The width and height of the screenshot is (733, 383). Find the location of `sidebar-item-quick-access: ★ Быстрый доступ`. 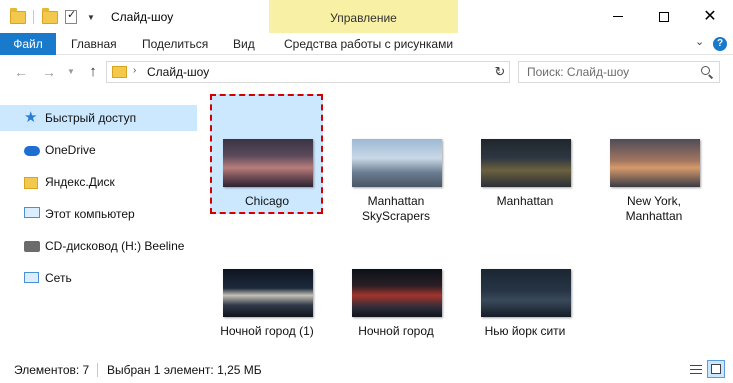

sidebar-item-quick-access: ★ Быстрый доступ is located at coordinates (98, 118).